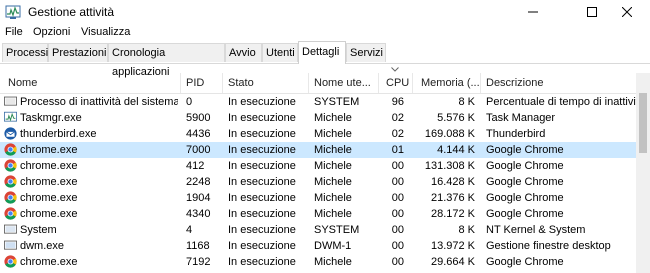  What do you see at coordinates (198, 150) in the screenshot?
I see `cell-pid: 7000` at bounding box center [198, 150].